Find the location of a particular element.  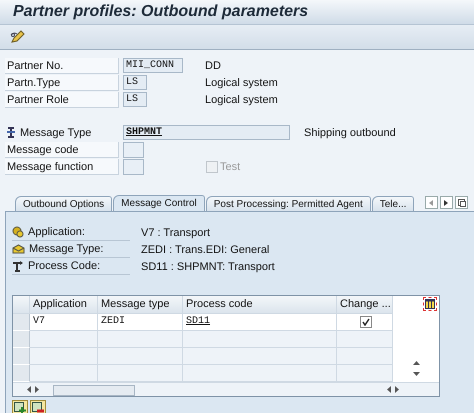

field-label: Partner No. is located at coordinates (62, 66).